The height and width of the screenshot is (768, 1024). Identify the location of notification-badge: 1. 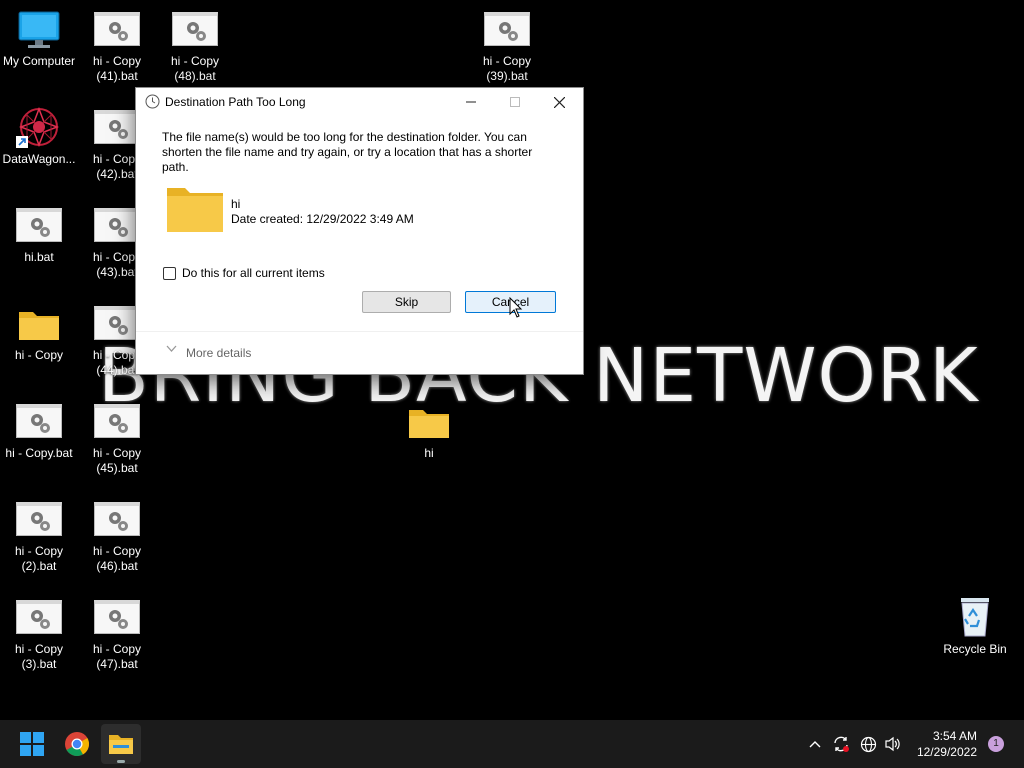
(996, 744).